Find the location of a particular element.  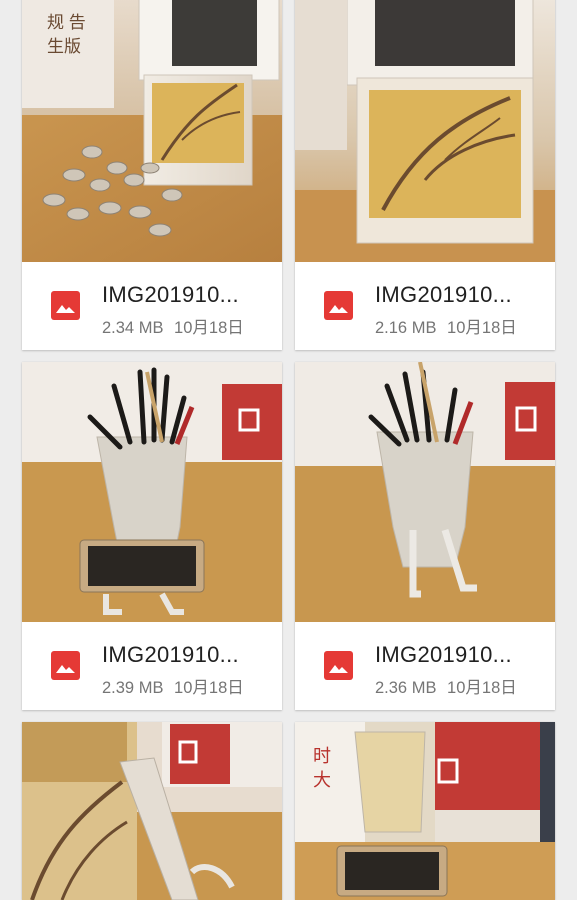

file-card: 时 大 is located at coordinates (425, 811).